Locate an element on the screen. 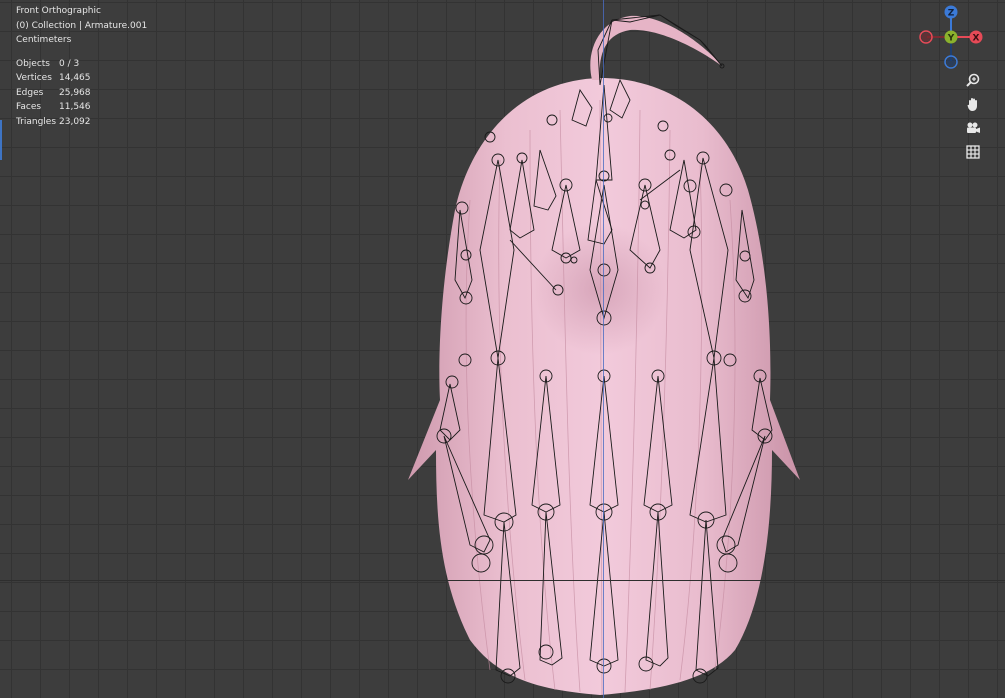  stat-row: Edges 25,968 is located at coordinates (81, 93).